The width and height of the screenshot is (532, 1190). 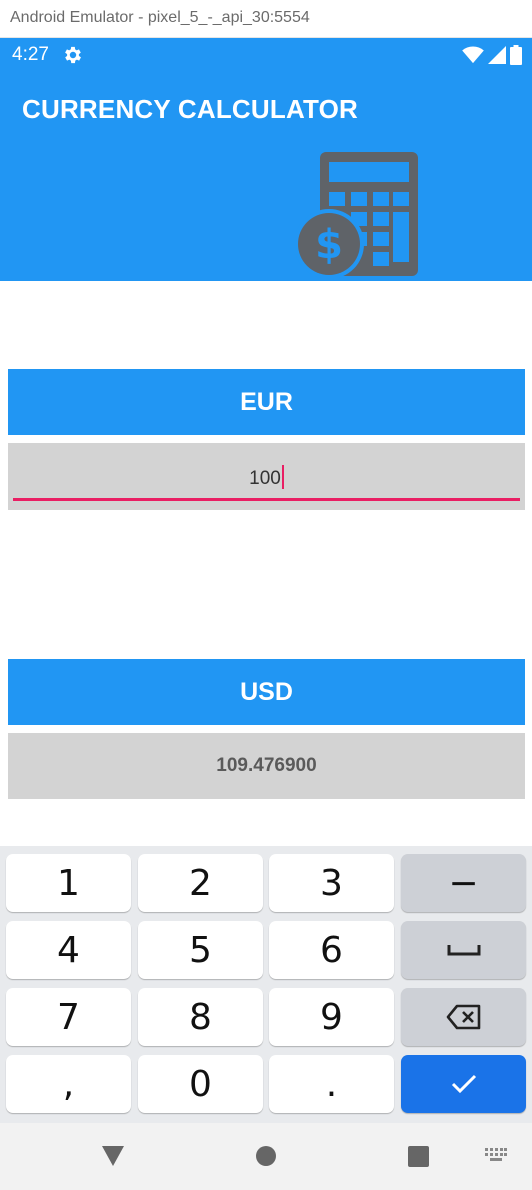 I want to click on amount-input-value: 100, so click(x=266, y=477).